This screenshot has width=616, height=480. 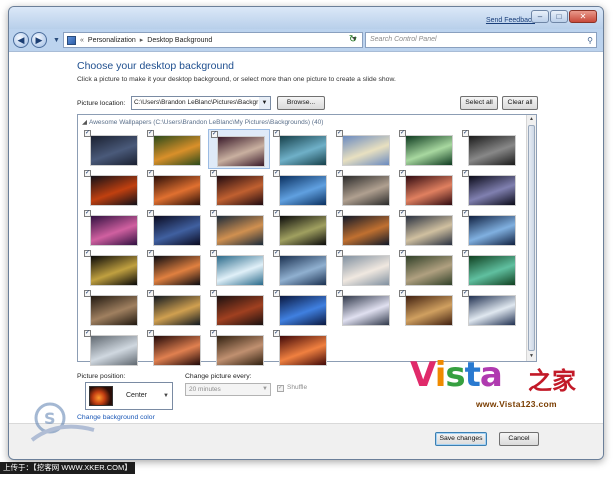 What do you see at coordinates (239, 349) in the screenshot?
I see `wallpaper-thumbnail-38: ✓` at bounding box center [239, 349].